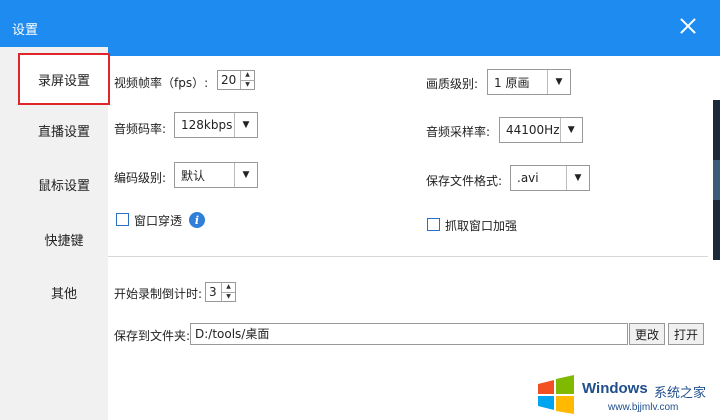 This screenshot has height=420, width=720. What do you see at coordinates (512, 82) in the screenshot?
I see `quality-level-value: 1 原画` at bounding box center [512, 82].